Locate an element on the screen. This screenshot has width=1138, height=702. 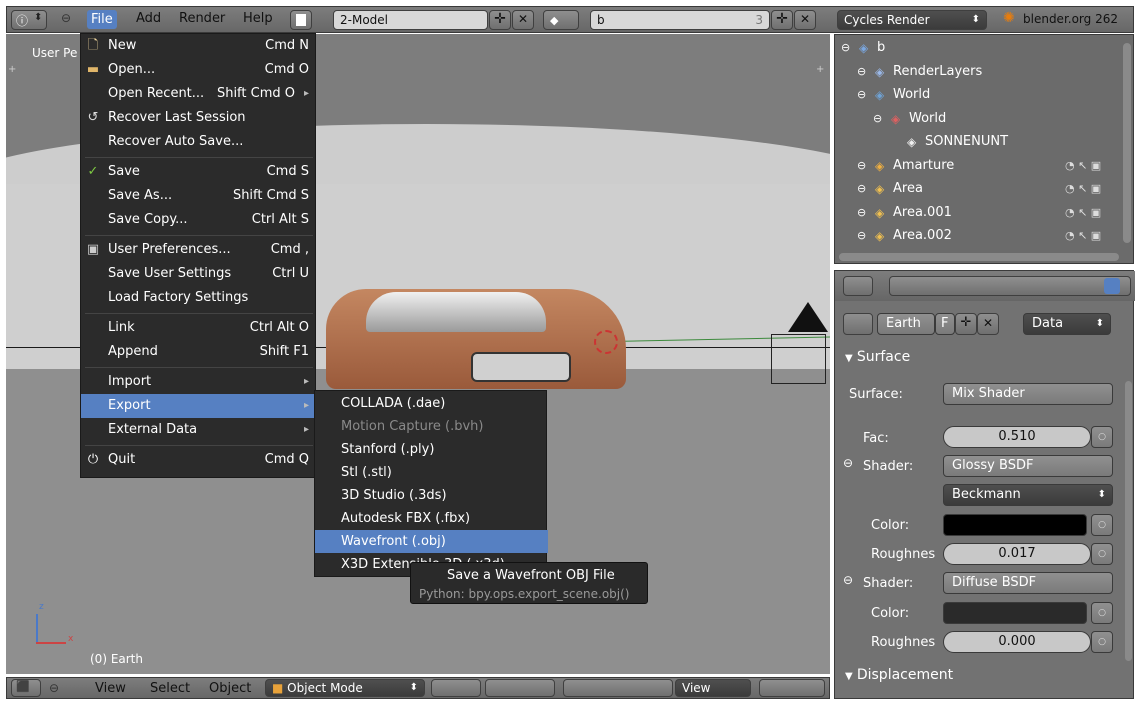
outliner-item: ⊖ ◈ RenderLayers is located at coordinates (978, 72).